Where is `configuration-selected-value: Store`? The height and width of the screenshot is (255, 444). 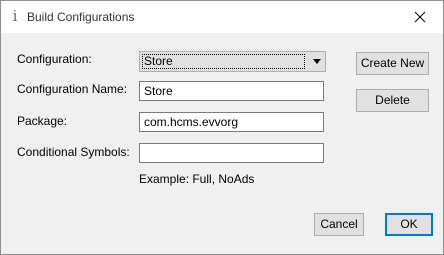
configuration-selected-value: Store is located at coordinates (223, 61).